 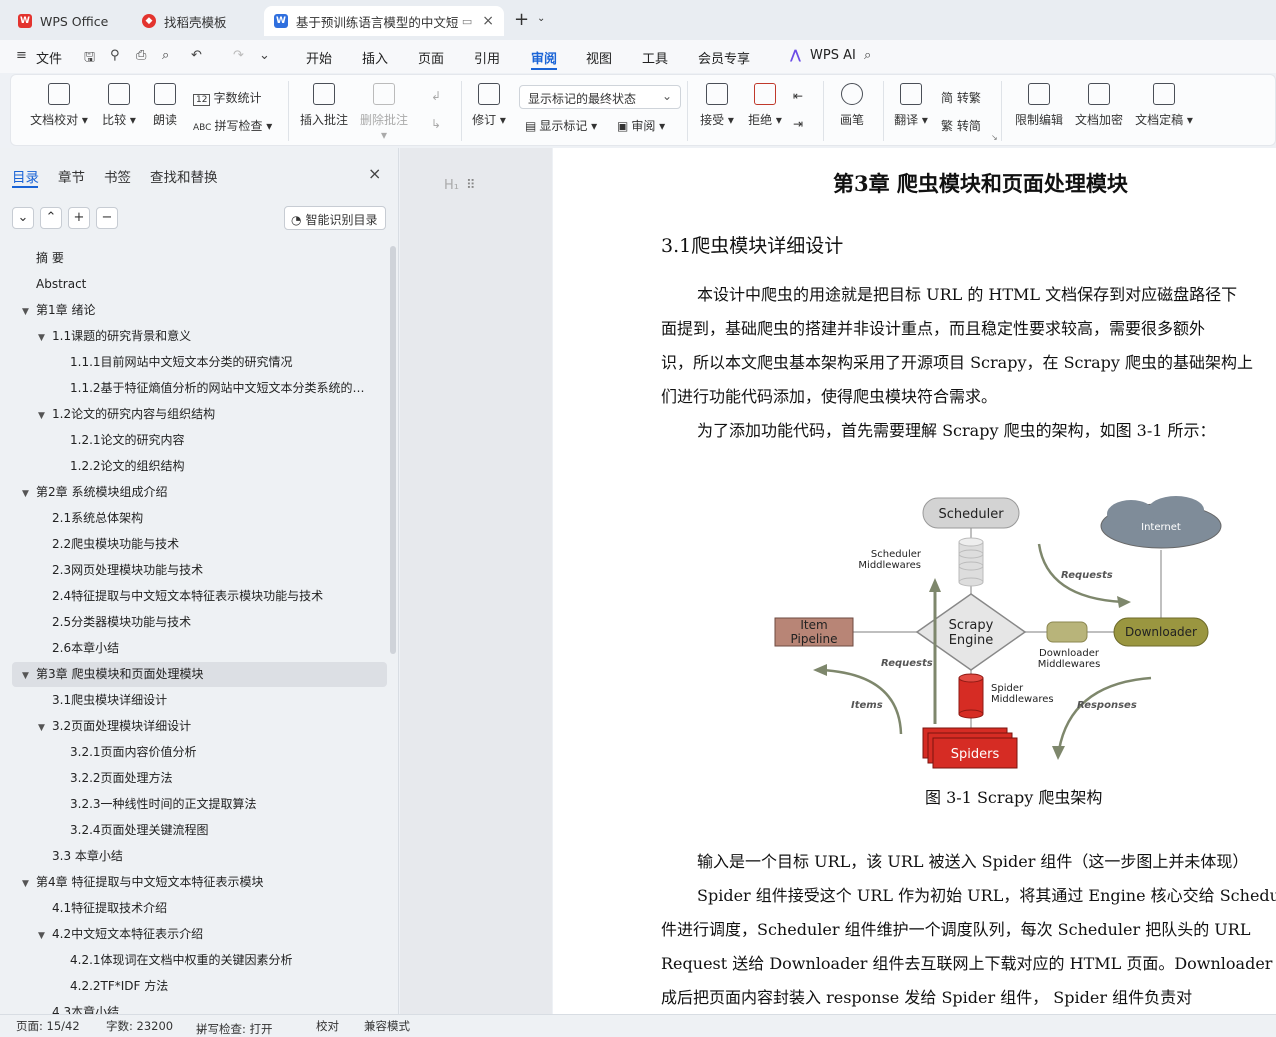 What do you see at coordinates (833, 55) in the screenshot?
I see `menu-wps-ai: WPS AI` at bounding box center [833, 55].